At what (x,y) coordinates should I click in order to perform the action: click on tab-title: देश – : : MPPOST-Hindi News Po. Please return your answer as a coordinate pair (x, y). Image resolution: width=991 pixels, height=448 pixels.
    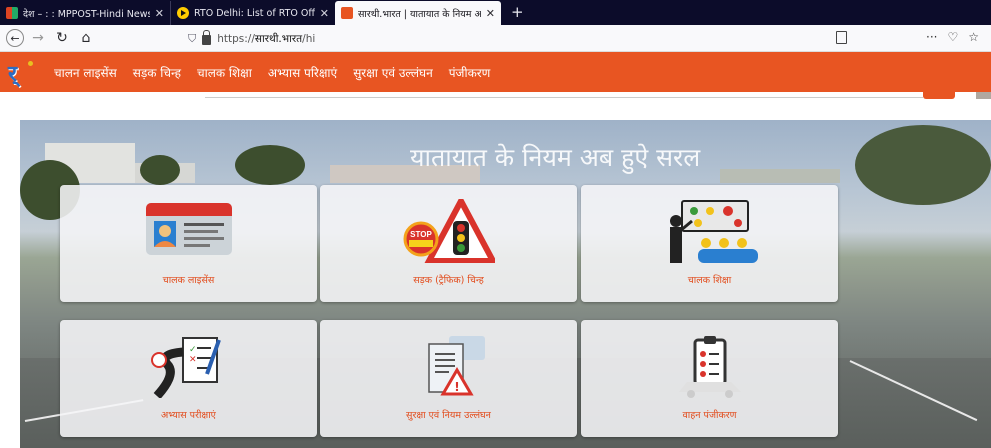
    Looking at the image, I should click on (86, 14).